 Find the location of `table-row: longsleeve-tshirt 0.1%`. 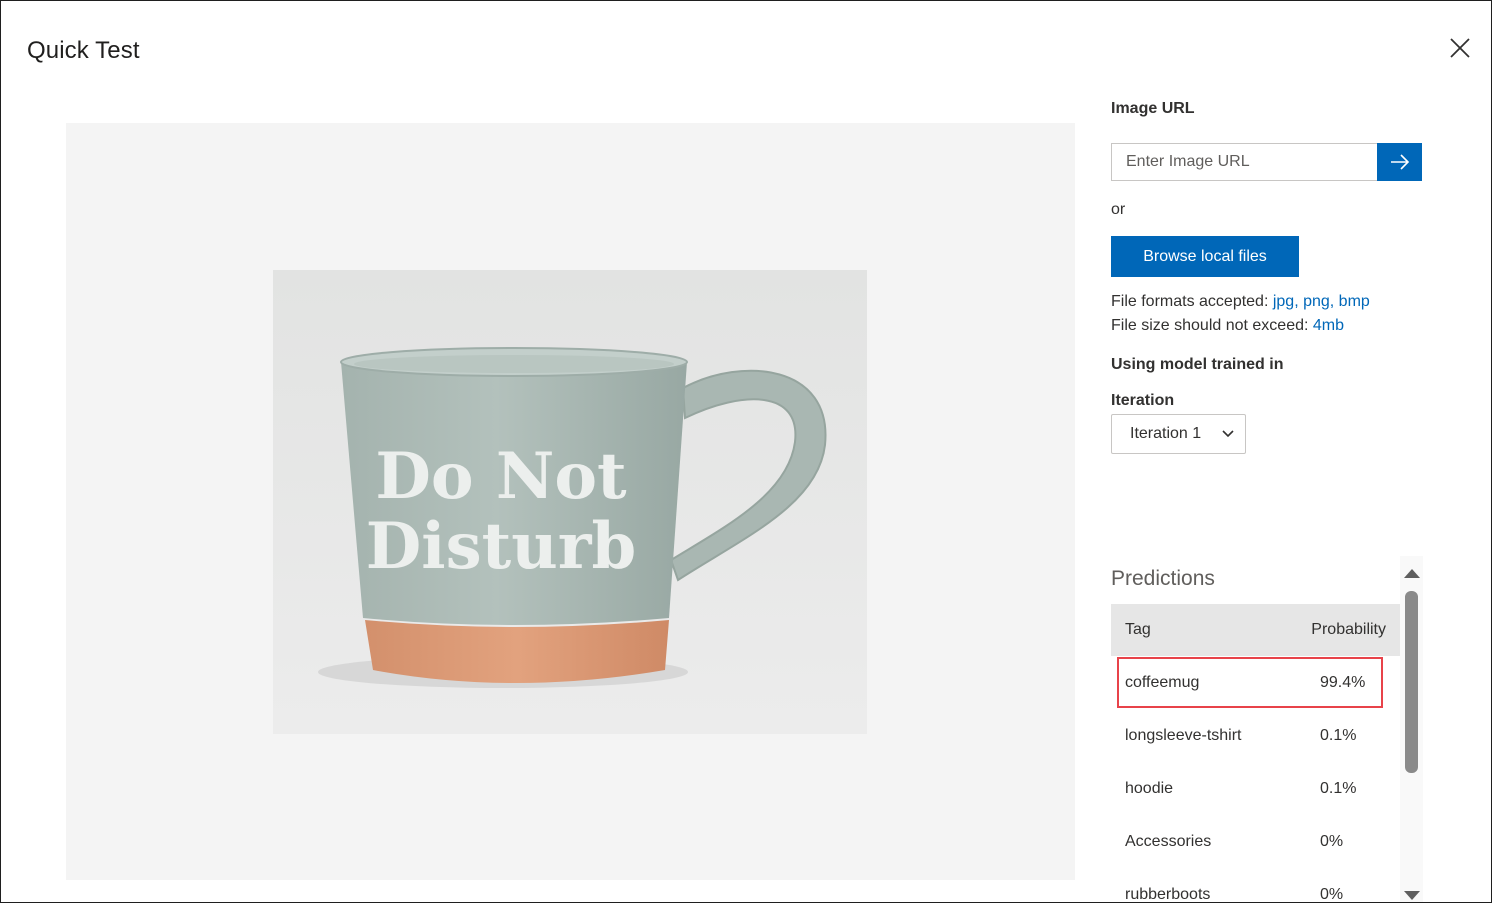

table-row: longsleeve-tshirt 0.1% is located at coordinates (1255, 735).